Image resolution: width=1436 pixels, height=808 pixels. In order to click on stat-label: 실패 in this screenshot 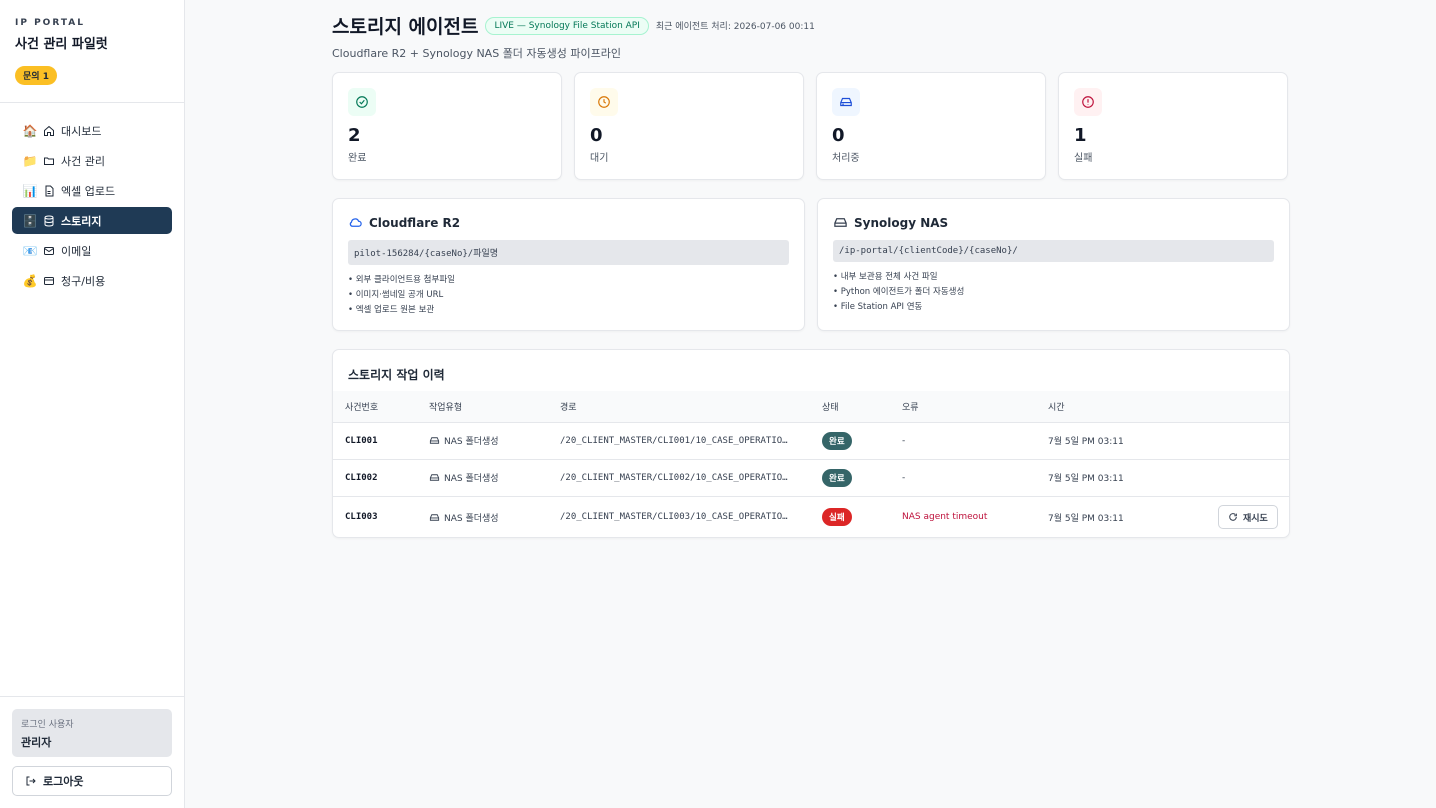, I will do `click(1083, 158)`.